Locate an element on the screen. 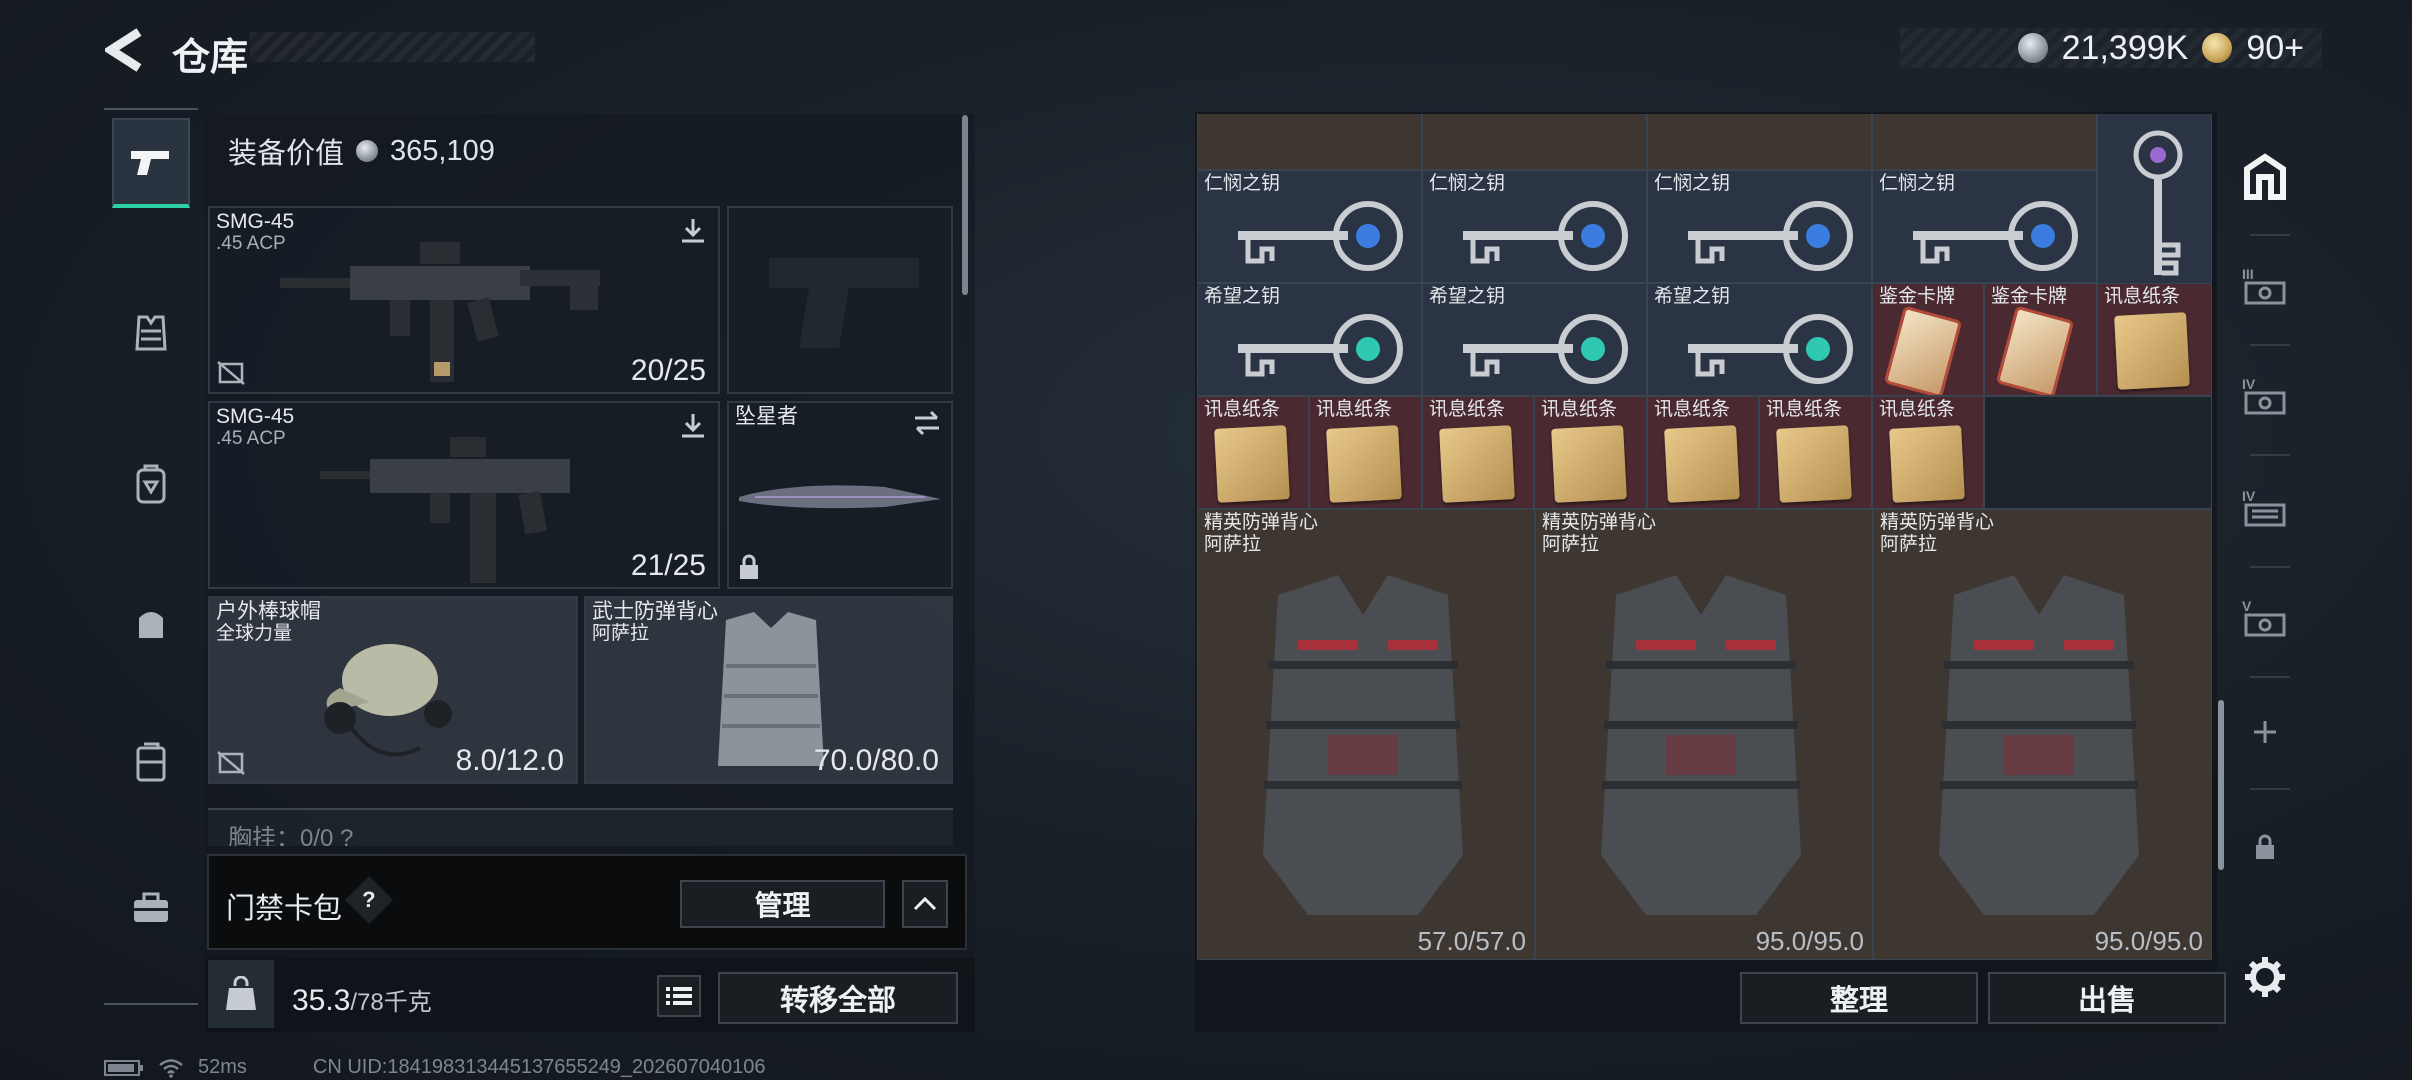 The width and height of the screenshot is (2412, 1080). stash-tab-V: V is located at coordinates (2265, 619).